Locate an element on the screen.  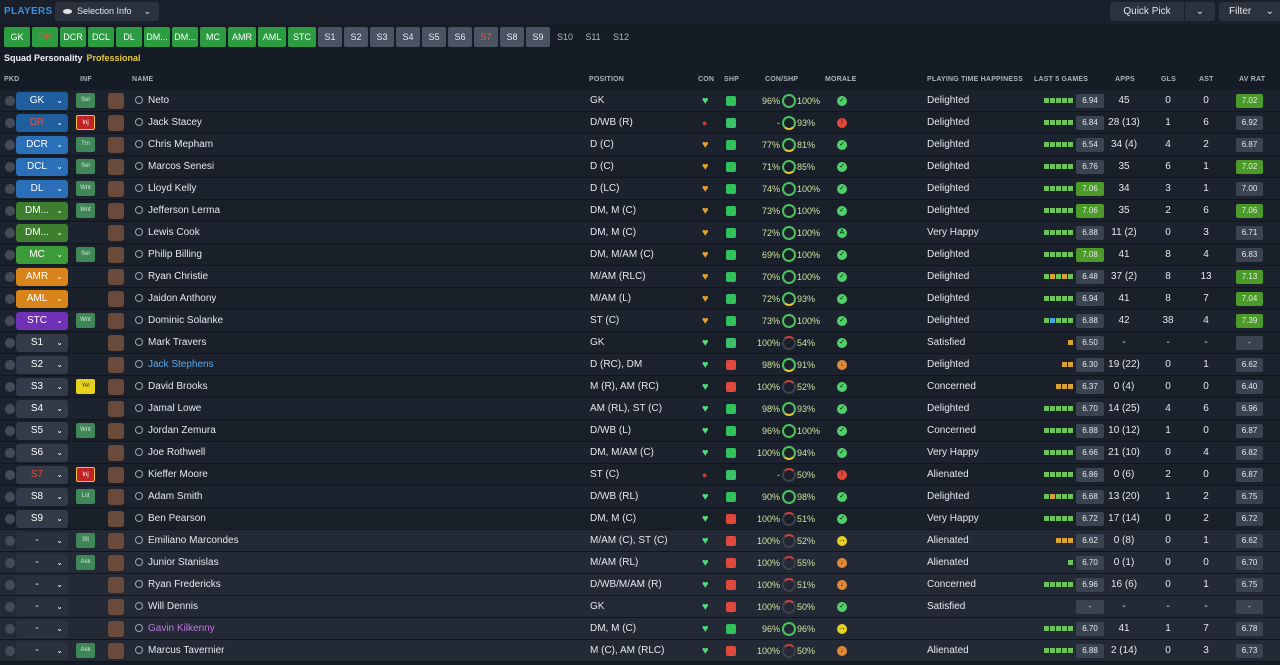
column-header: AV RAT is located at coordinates (1252, 79).